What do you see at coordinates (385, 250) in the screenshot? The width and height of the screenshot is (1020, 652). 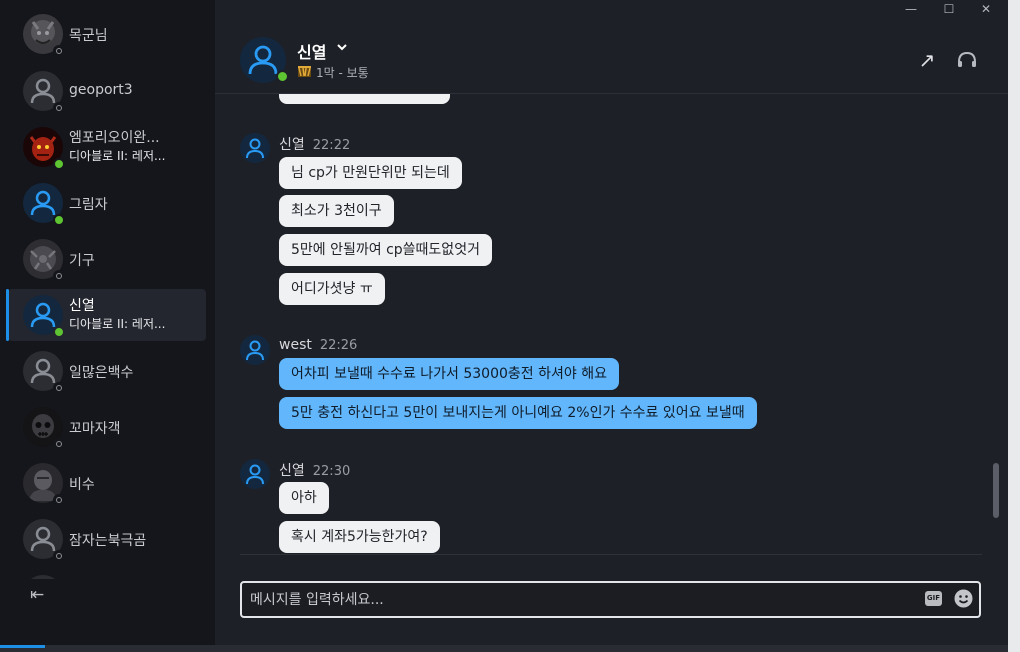 I see `message-bubble: 5만에 안될까여 cp쓸때도없엇거` at bounding box center [385, 250].